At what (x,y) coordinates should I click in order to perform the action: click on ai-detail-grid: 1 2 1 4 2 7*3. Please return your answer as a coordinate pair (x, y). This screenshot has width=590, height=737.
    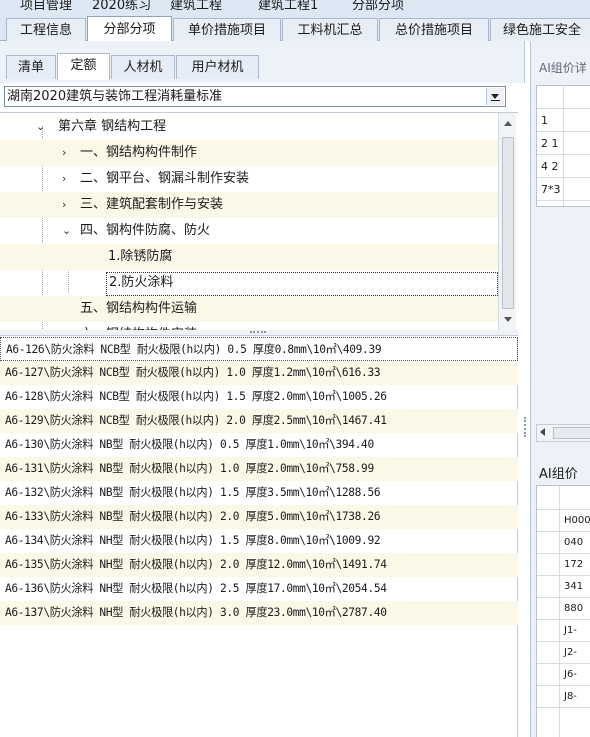
    Looking at the image, I should click on (563, 146).